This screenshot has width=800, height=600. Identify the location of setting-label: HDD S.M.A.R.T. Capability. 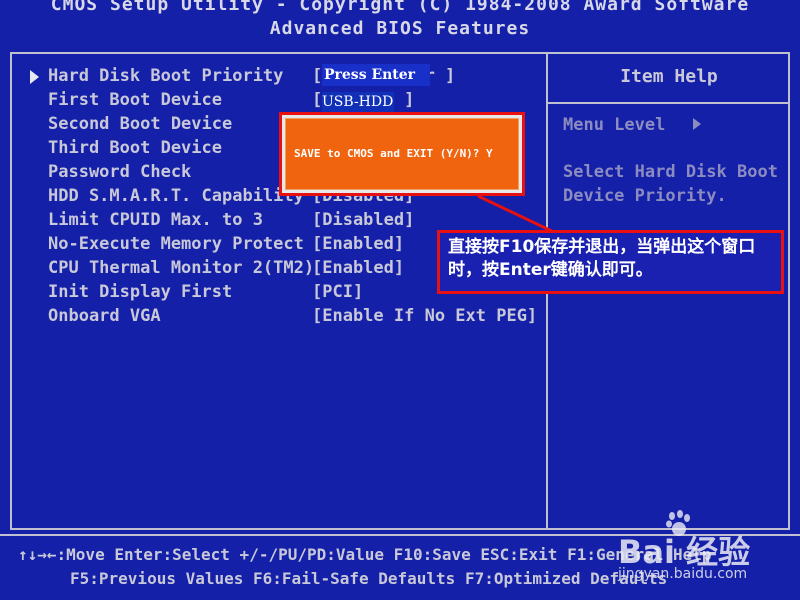
(176, 196).